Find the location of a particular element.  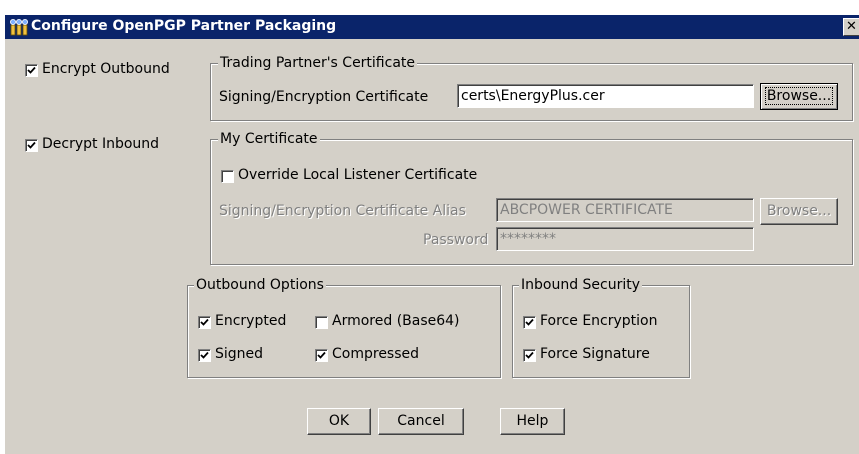

my-certificate-legend: My Certificate is located at coordinates (269, 139).